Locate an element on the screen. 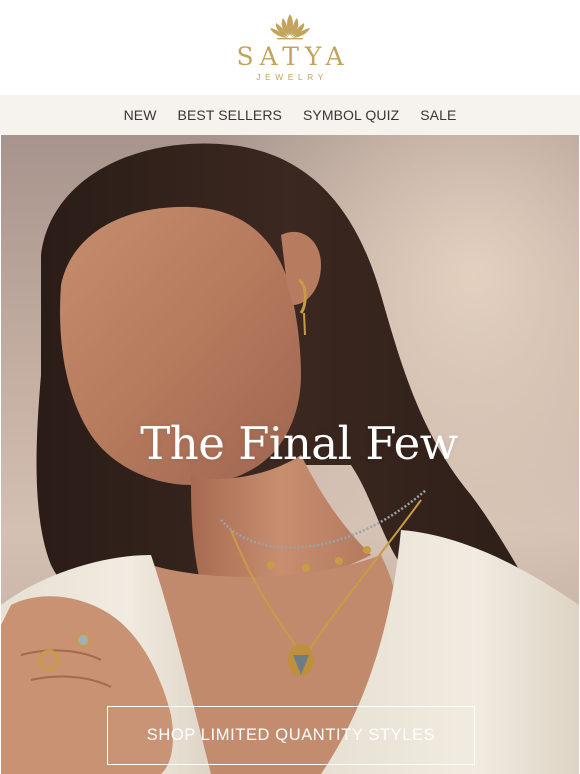 This screenshot has width=580, height=774. hero-headline: The Final Few is located at coordinates (299, 443).